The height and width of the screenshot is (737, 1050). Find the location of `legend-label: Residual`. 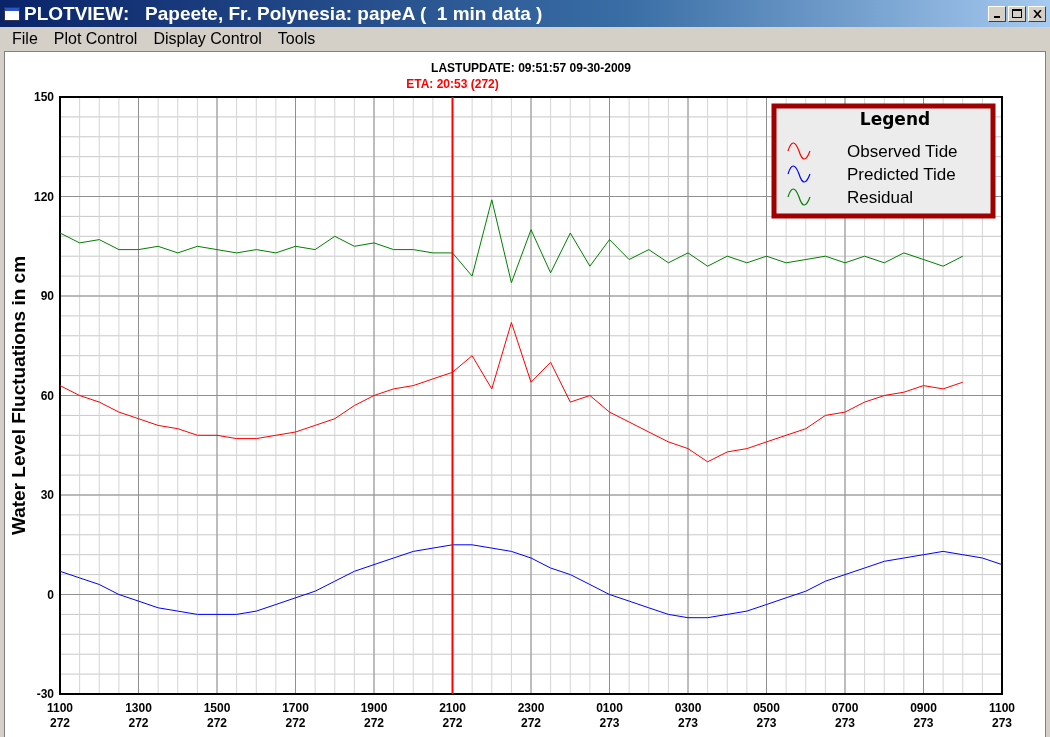

legend-label: Residual is located at coordinates (880, 197).